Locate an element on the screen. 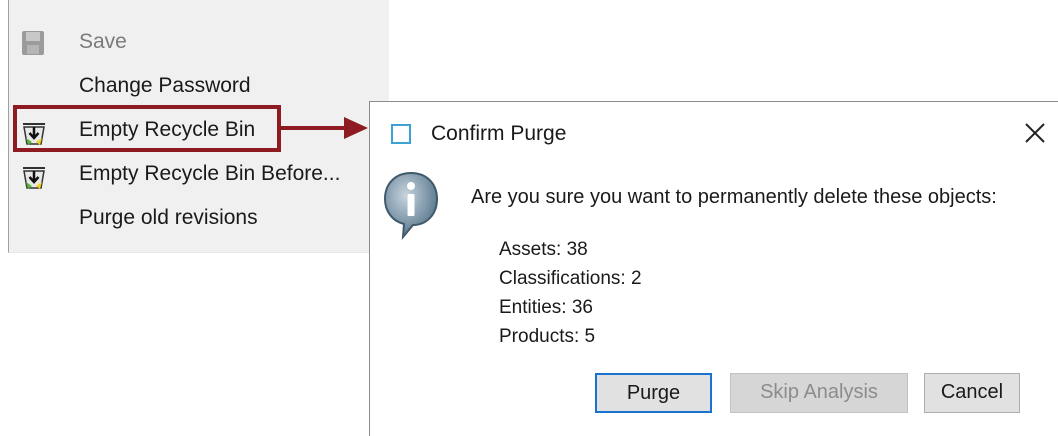  count-classifications: Classifications: 2 is located at coordinates (570, 278).